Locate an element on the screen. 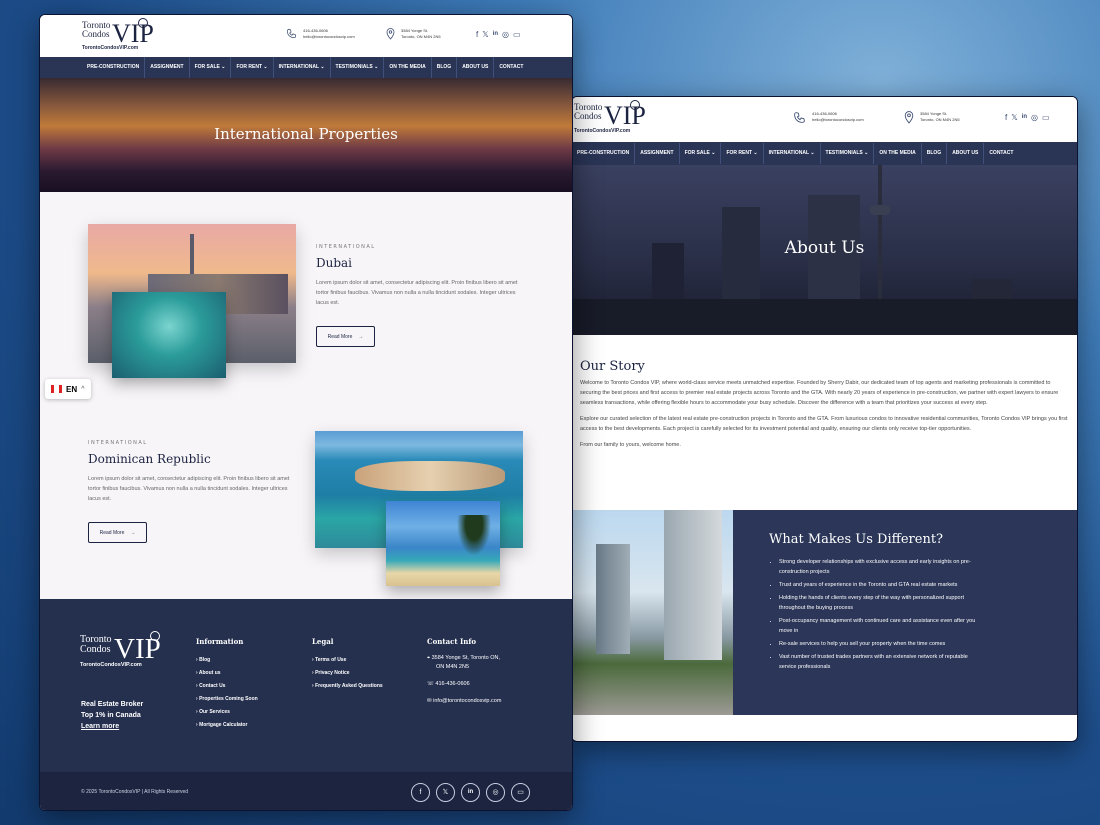 The width and height of the screenshot is (1100, 825). dubai-island-image is located at coordinates (169, 335).